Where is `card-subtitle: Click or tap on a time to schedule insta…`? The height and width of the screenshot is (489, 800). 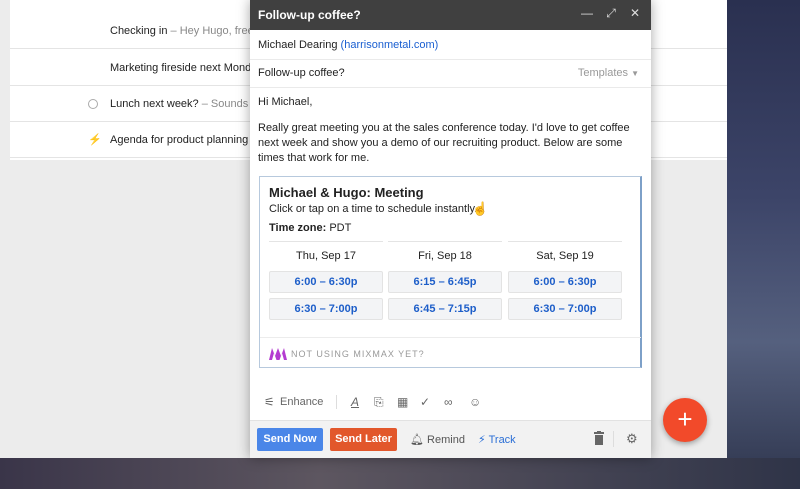 card-subtitle: Click or tap on a time to schedule insta… is located at coordinates (373, 209).